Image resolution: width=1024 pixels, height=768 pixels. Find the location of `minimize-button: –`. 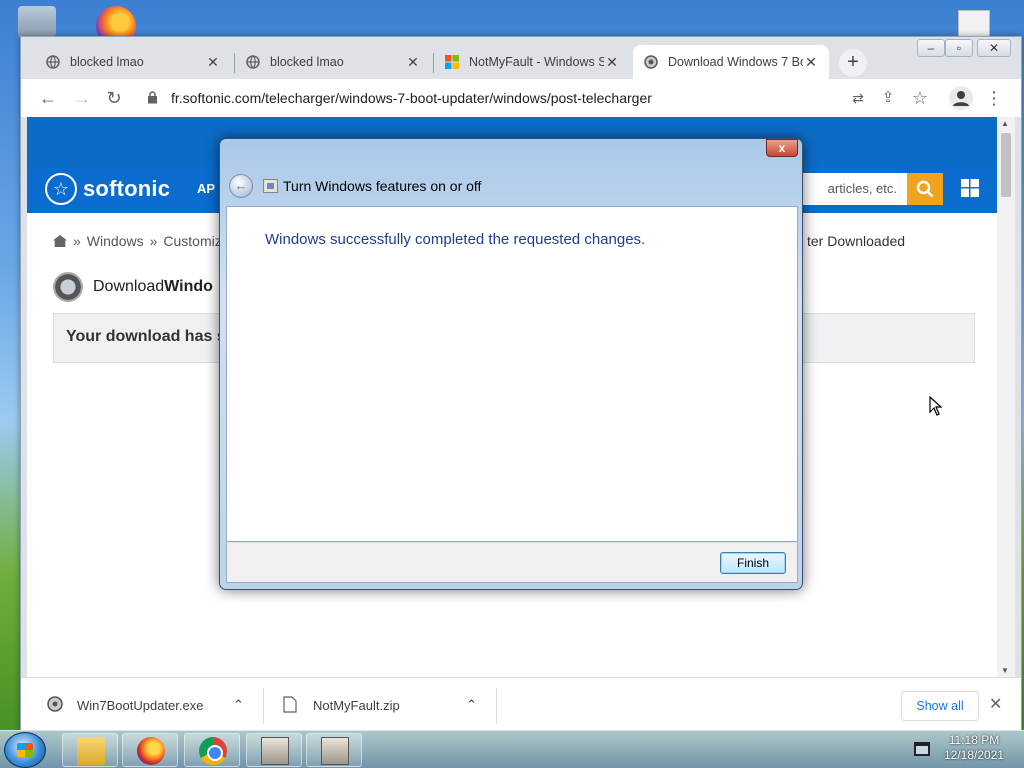

minimize-button: – is located at coordinates (931, 48).